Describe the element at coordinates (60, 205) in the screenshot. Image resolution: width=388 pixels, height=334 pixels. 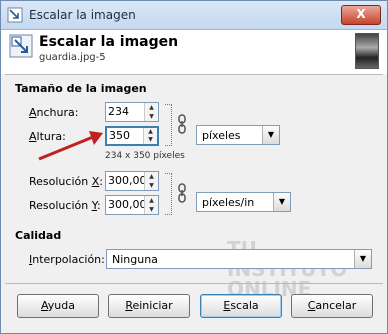
I see `res-y-label-a: Resolución` at that location.